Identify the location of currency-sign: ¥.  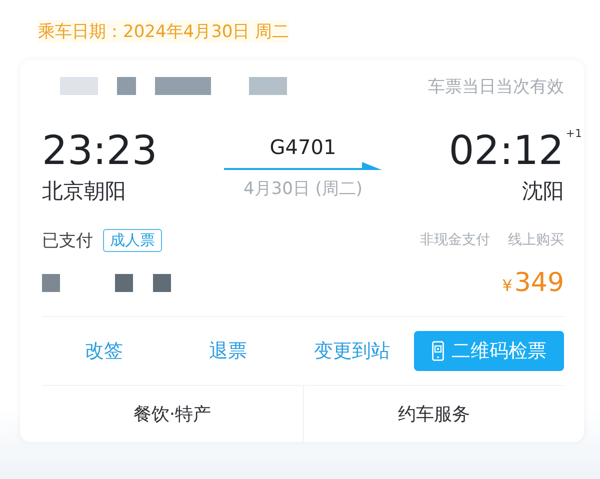
(507, 285).